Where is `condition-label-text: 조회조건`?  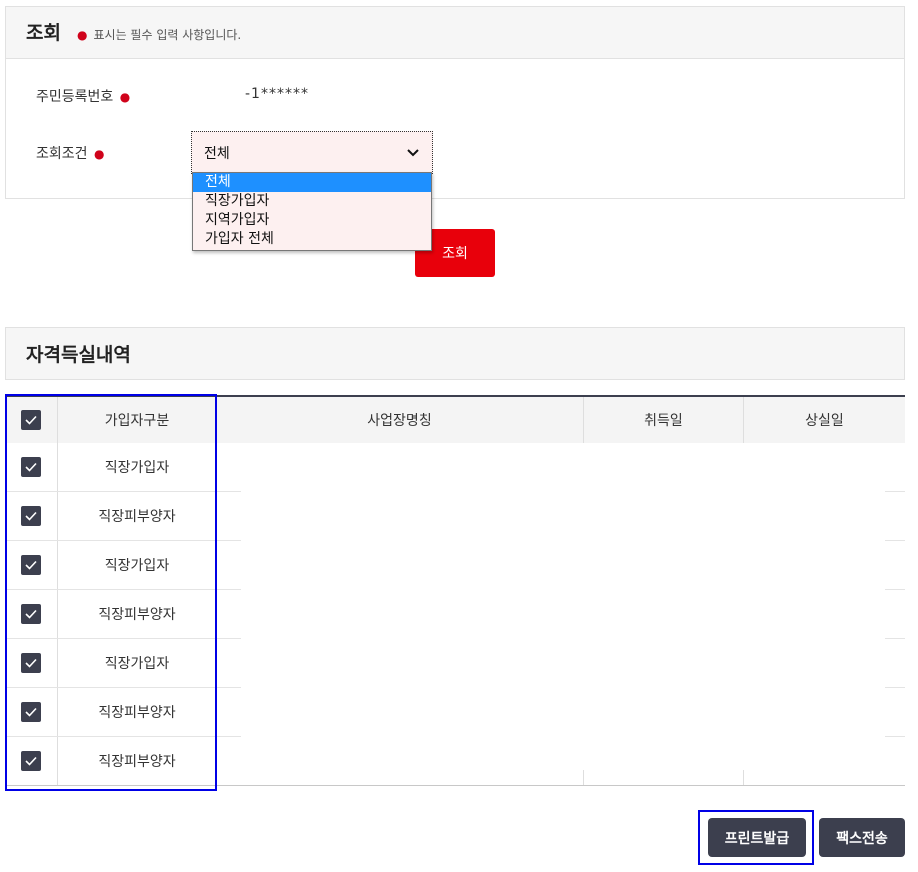
condition-label-text: 조회조건 is located at coordinates (62, 154).